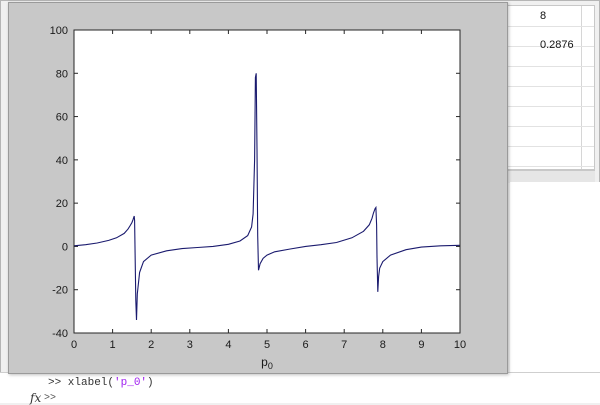 This screenshot has height=405, width=600. I want to click on command-text: >> xlabel(, so click(81, 383).